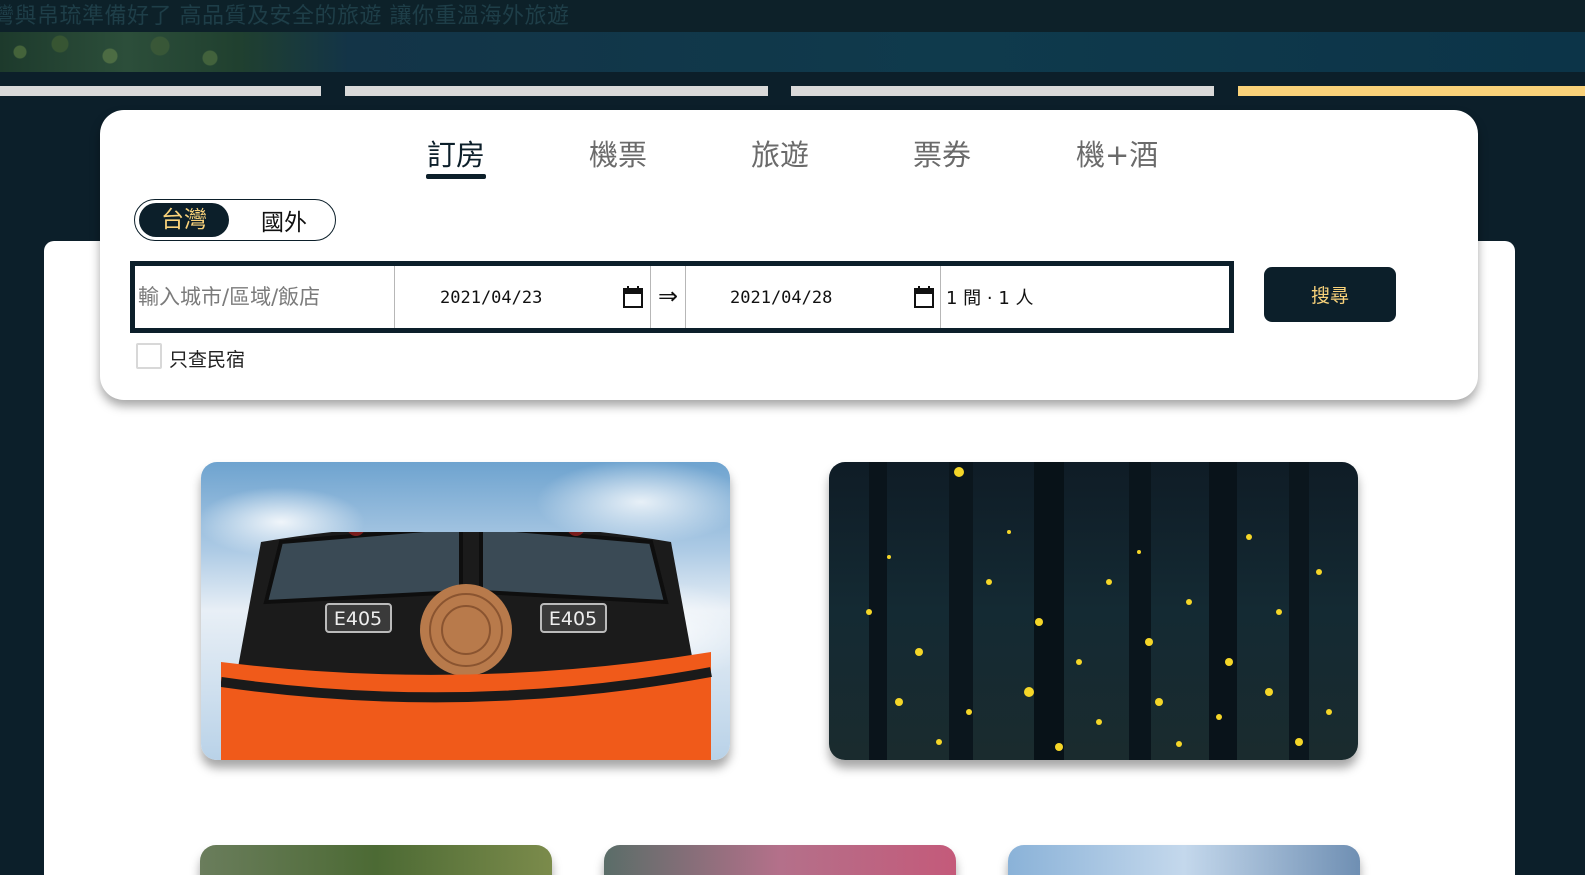 The width and height of the screenshot is (1585, 875). What do you see at coordinates (358, 619) in the screenshot?
I see `train-number-left: E405` at bounding box center [358, 619].